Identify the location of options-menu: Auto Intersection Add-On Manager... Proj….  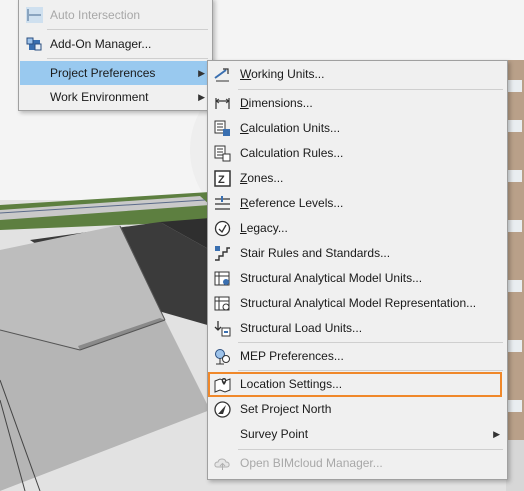
(115, 55).